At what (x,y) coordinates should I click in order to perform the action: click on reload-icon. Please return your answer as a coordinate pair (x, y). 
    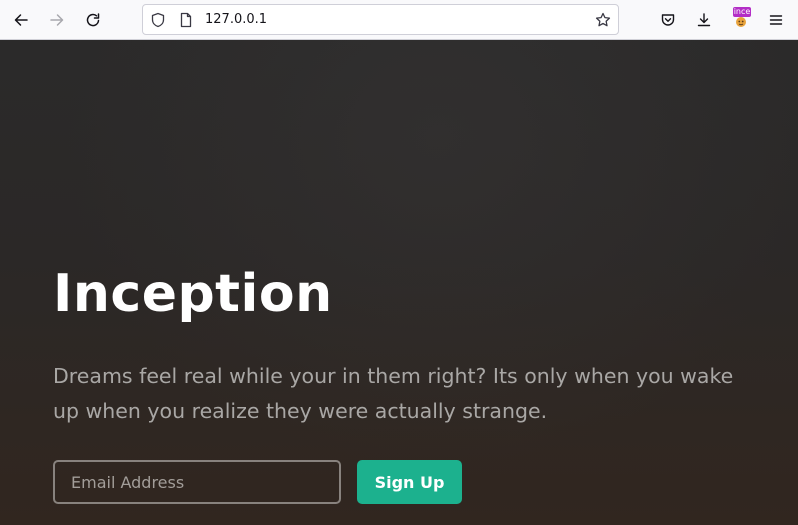
    Looking at the image, I should click on (93, 20).